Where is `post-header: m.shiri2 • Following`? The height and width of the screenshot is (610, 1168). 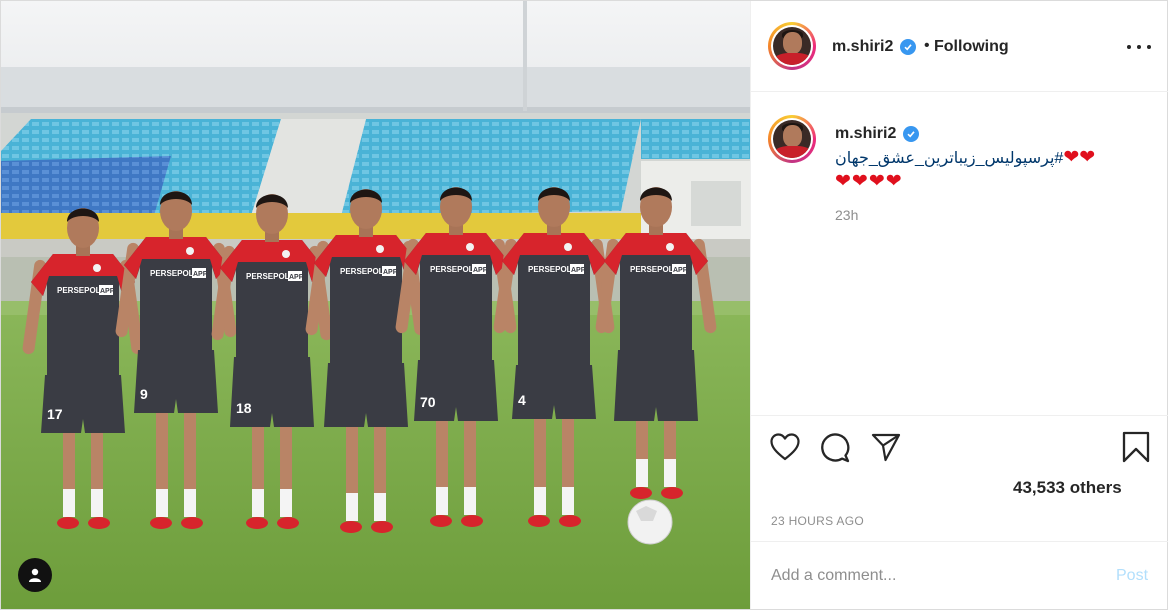 post-header: m.shiri2 • Following is located at coordinates (959, 46).